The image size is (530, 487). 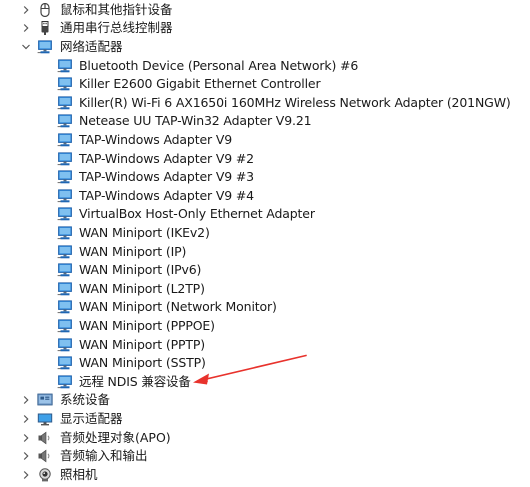 I want to click on chevron-down-icon, so click(x=26, y=47).